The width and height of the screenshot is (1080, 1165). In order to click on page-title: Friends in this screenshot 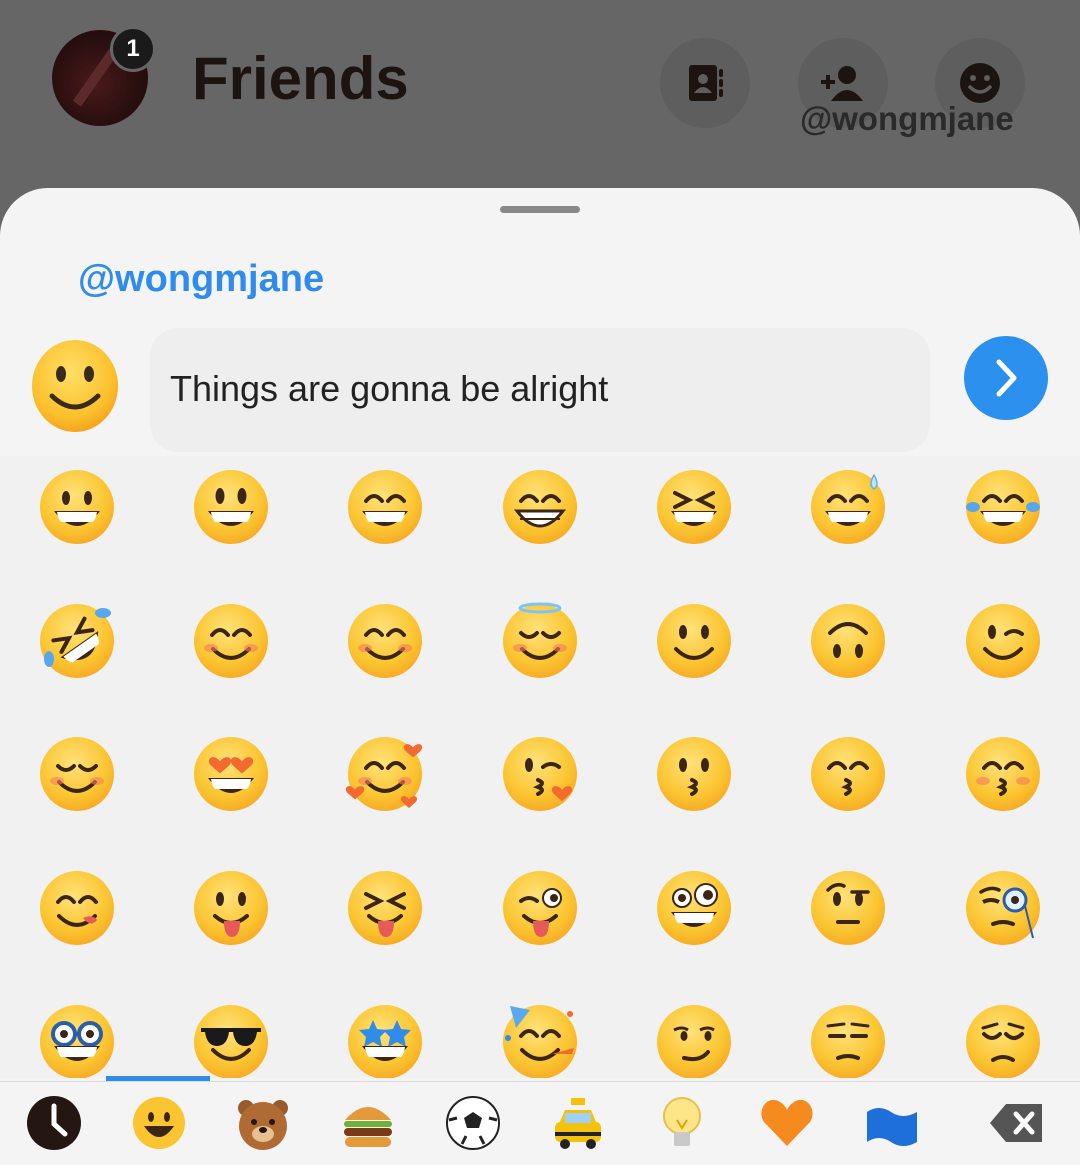, I will do `click(300, 78)`.